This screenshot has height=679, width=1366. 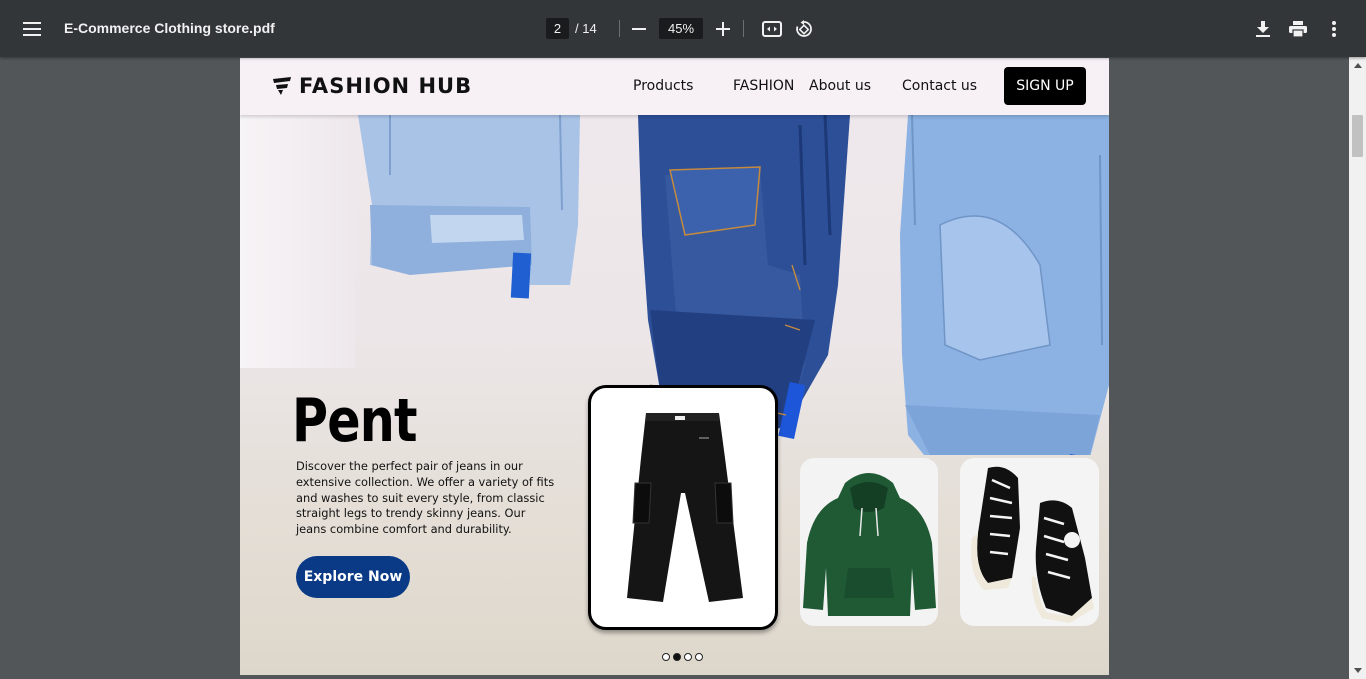 I want to click on zoom-level-input: 45%, so click(x=681, y=28).